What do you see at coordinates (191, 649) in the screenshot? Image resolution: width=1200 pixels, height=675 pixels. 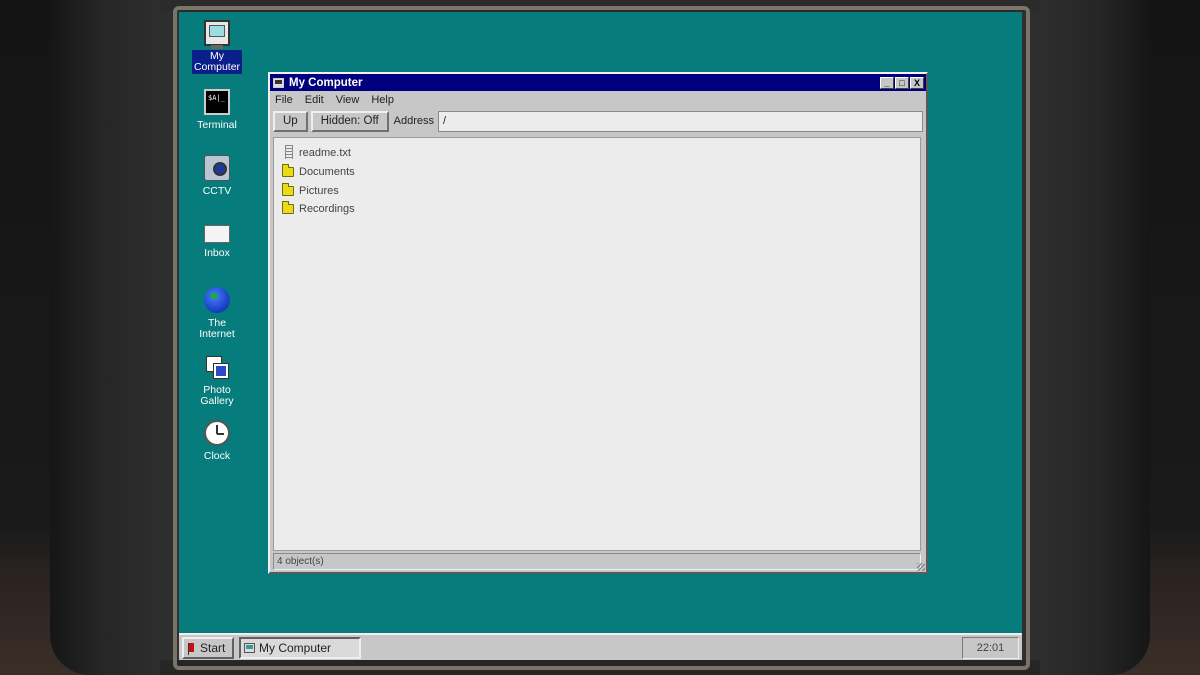 I see `start-flag-icon` at bounding box center [191, 649].